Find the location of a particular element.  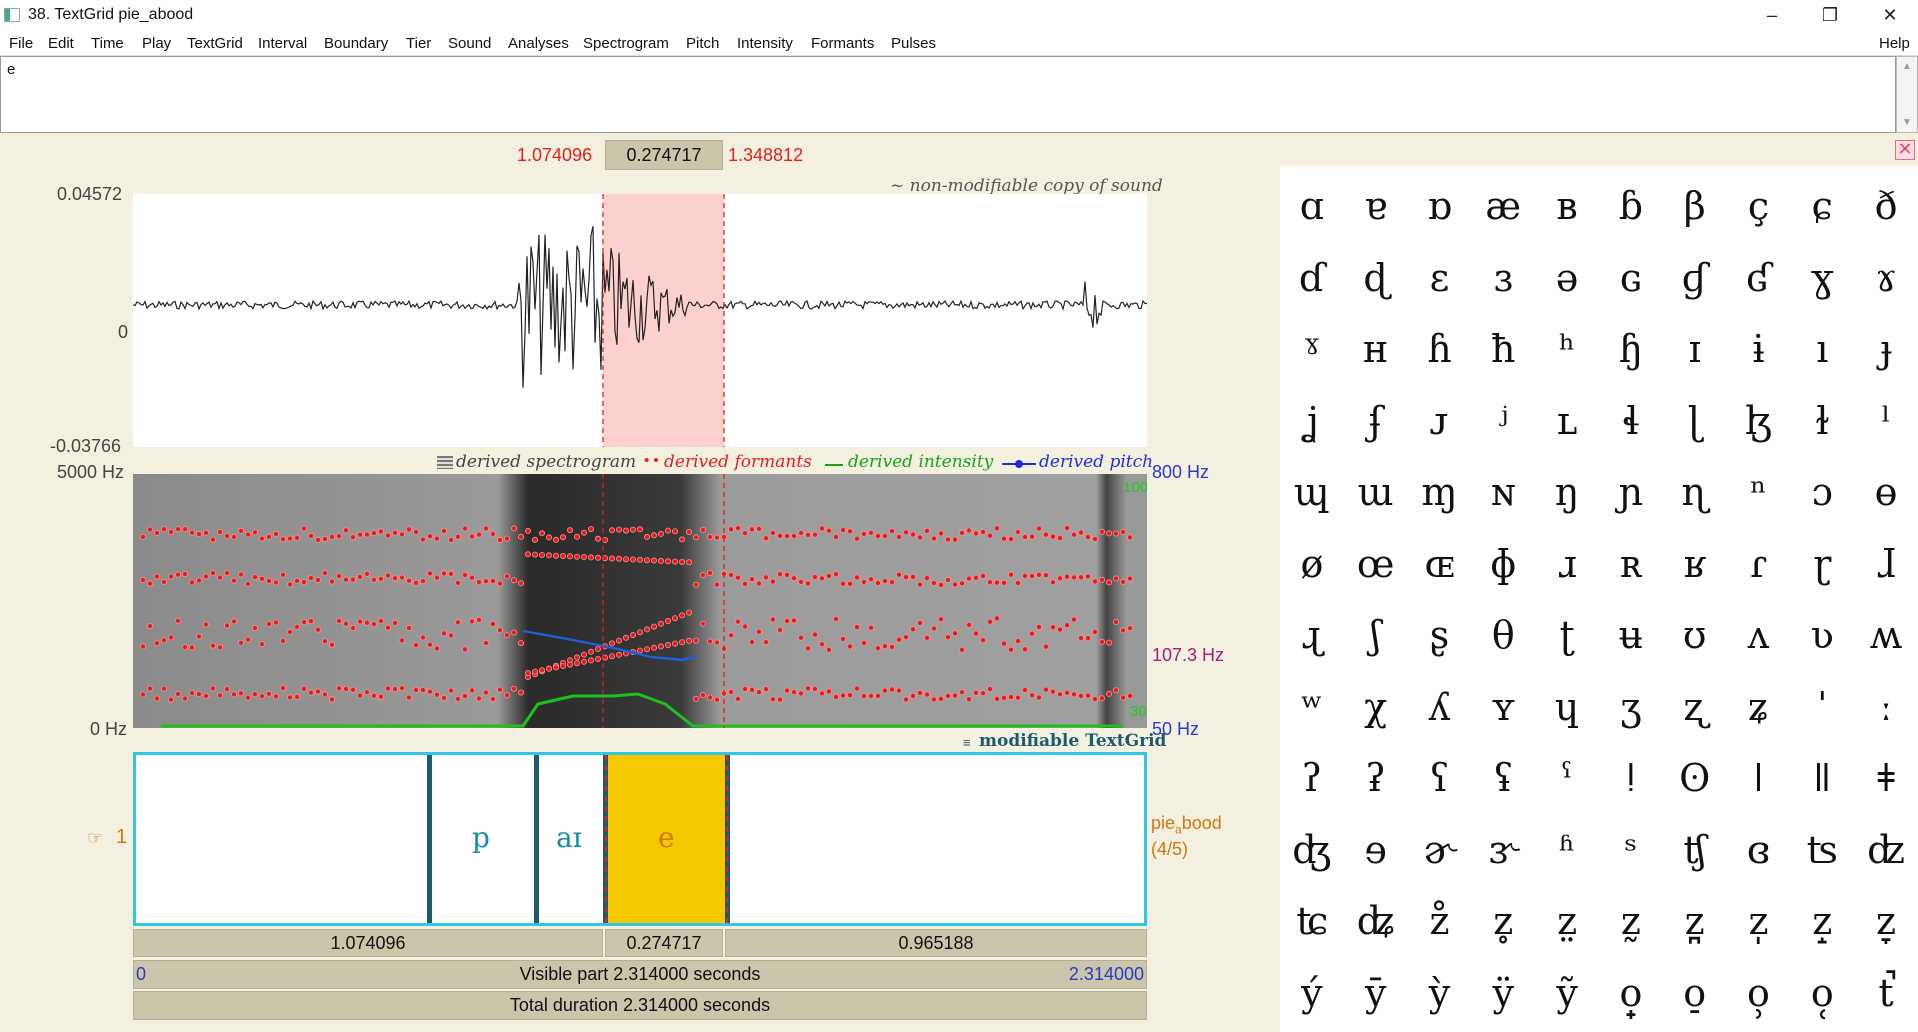

ipa-key: ɢ is located at coordinates (1631, 282).